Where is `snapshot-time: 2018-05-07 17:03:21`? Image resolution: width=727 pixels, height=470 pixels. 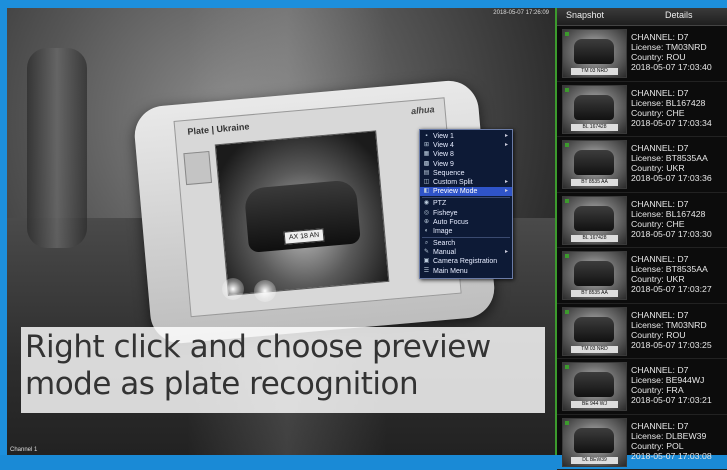
snapshot-time: 2018-05-07 17:03:21 is located at coordinates (679, 400).